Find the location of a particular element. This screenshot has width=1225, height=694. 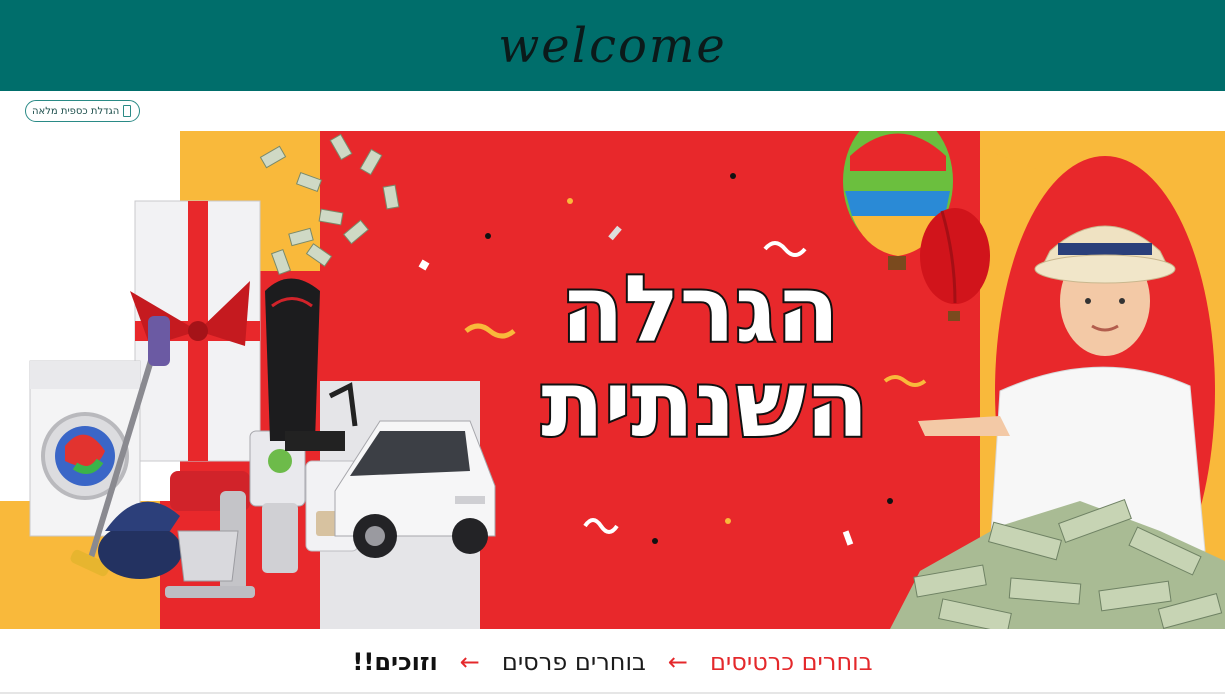

step-choose-prizes: בוחרים פרסים is located at coordinates (573, 661).